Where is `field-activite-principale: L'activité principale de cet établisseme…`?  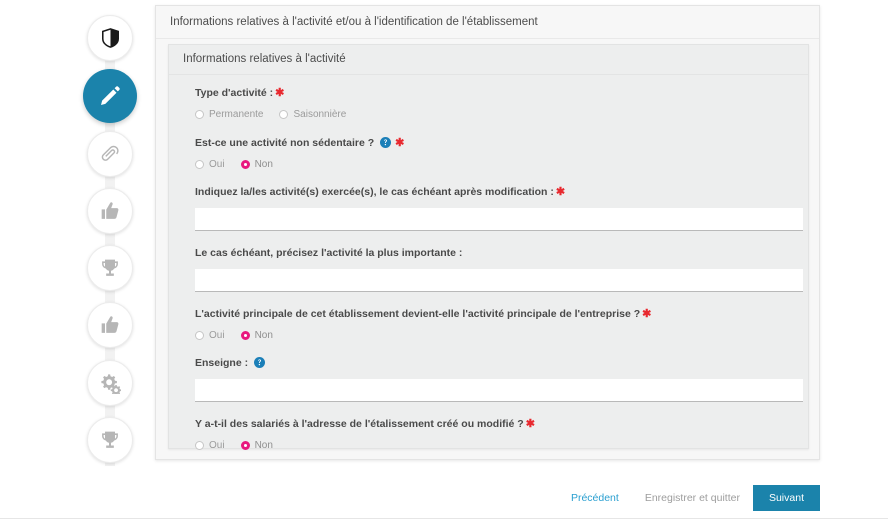
field-activite-principale: L'activité principale de cet établisseme… is located at coordinates (491, 324).